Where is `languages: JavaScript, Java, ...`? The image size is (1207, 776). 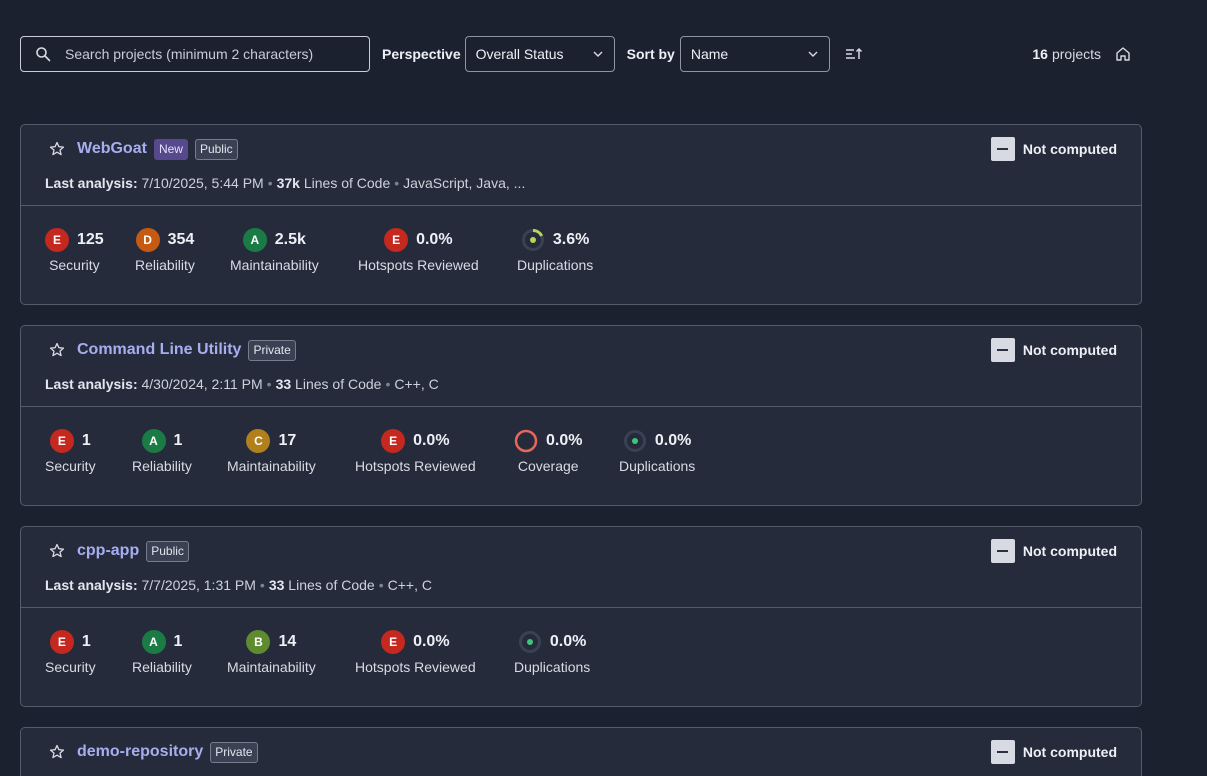 languages: JavaScript, Java, ... is located at coordinates (464, 183).